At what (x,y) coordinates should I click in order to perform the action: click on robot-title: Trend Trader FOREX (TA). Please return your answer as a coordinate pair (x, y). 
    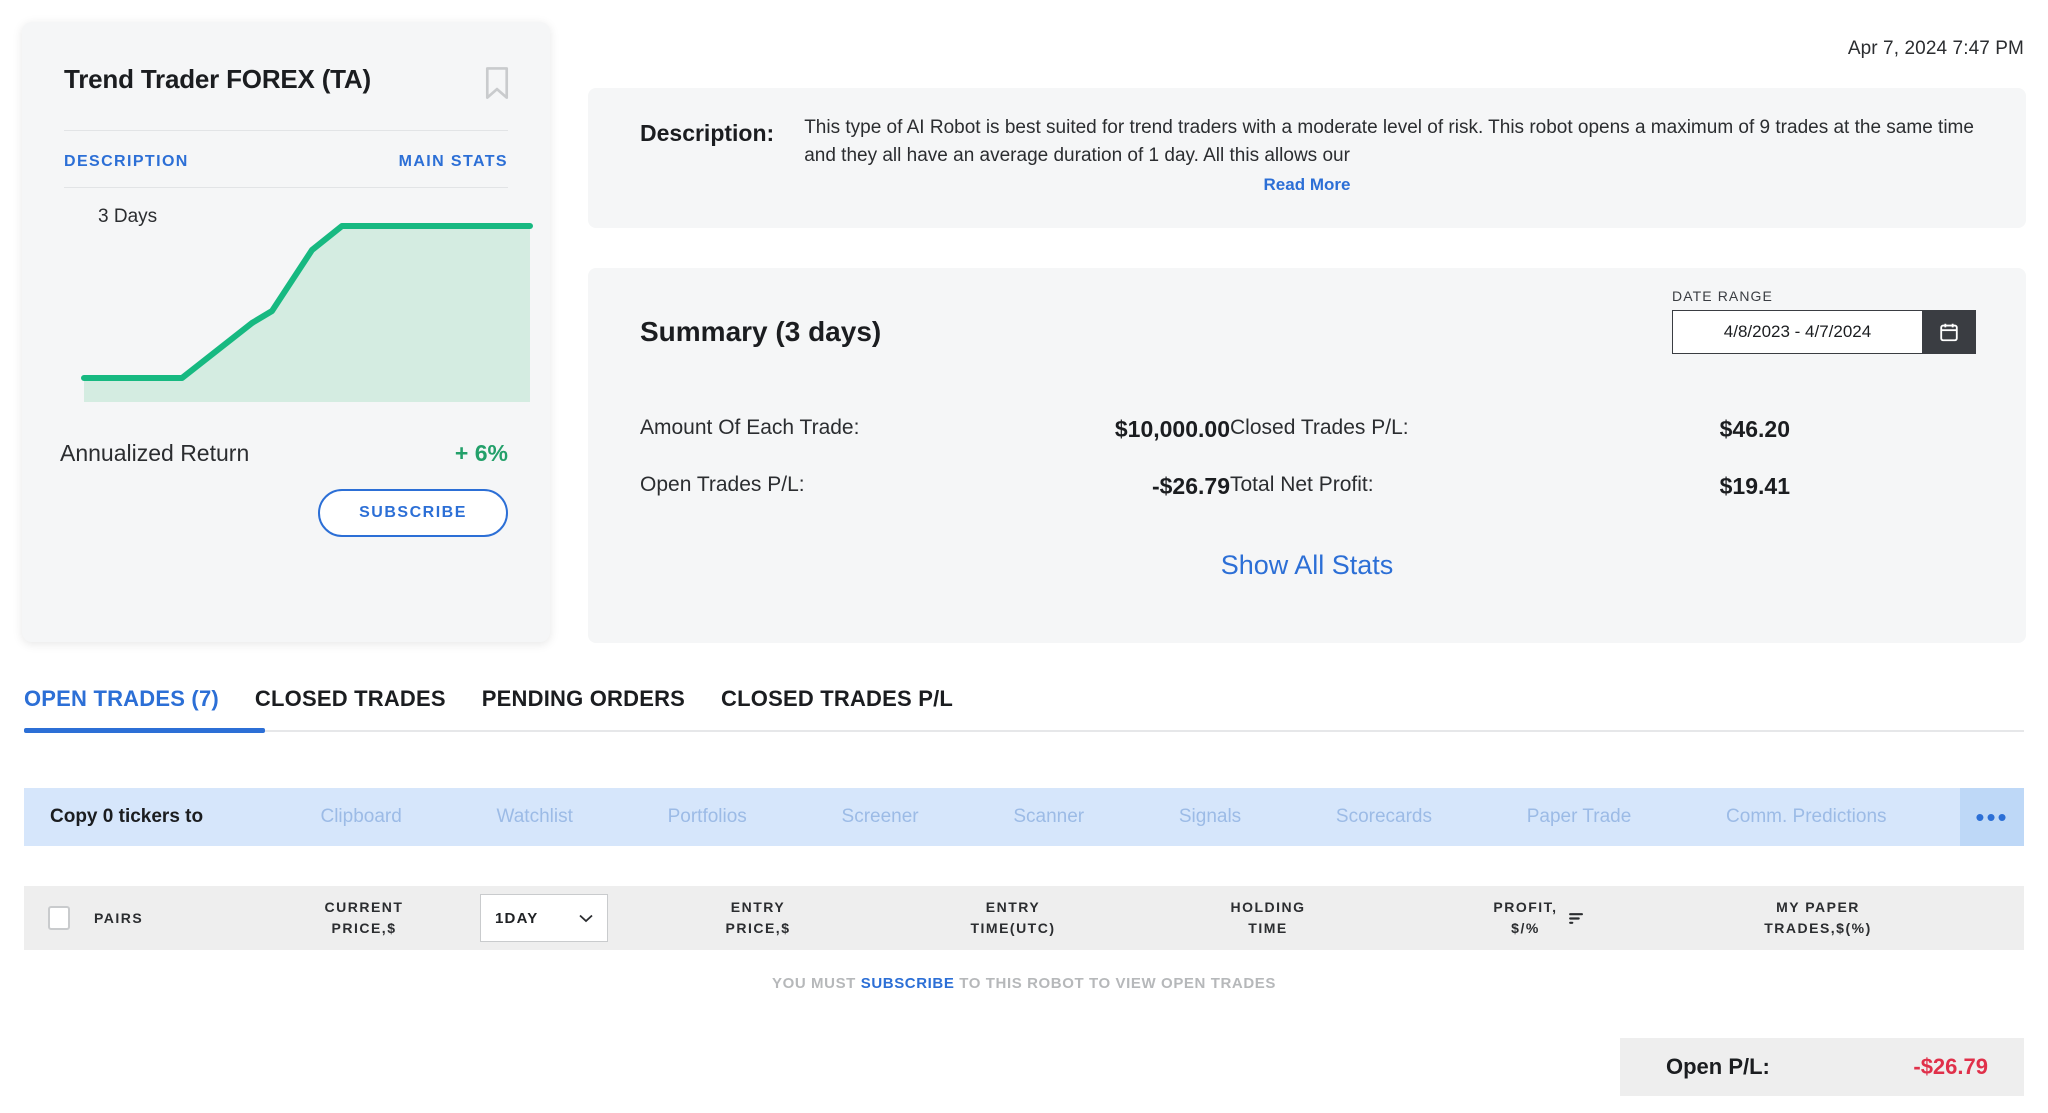
    Looking at the image, I should click on (217, 79).